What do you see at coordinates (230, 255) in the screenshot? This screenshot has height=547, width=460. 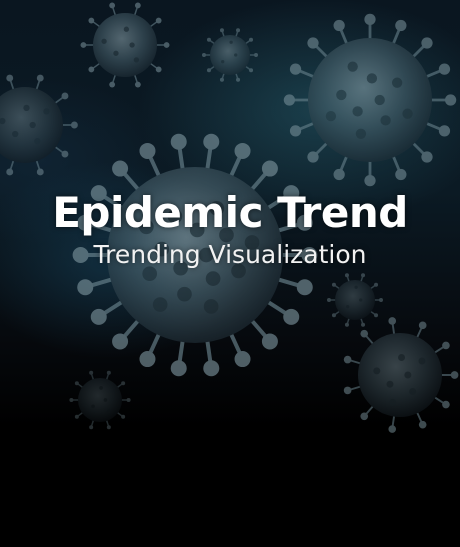 I see `poster-subtitle: Trending Visualization` at bounding box center [230, 255].